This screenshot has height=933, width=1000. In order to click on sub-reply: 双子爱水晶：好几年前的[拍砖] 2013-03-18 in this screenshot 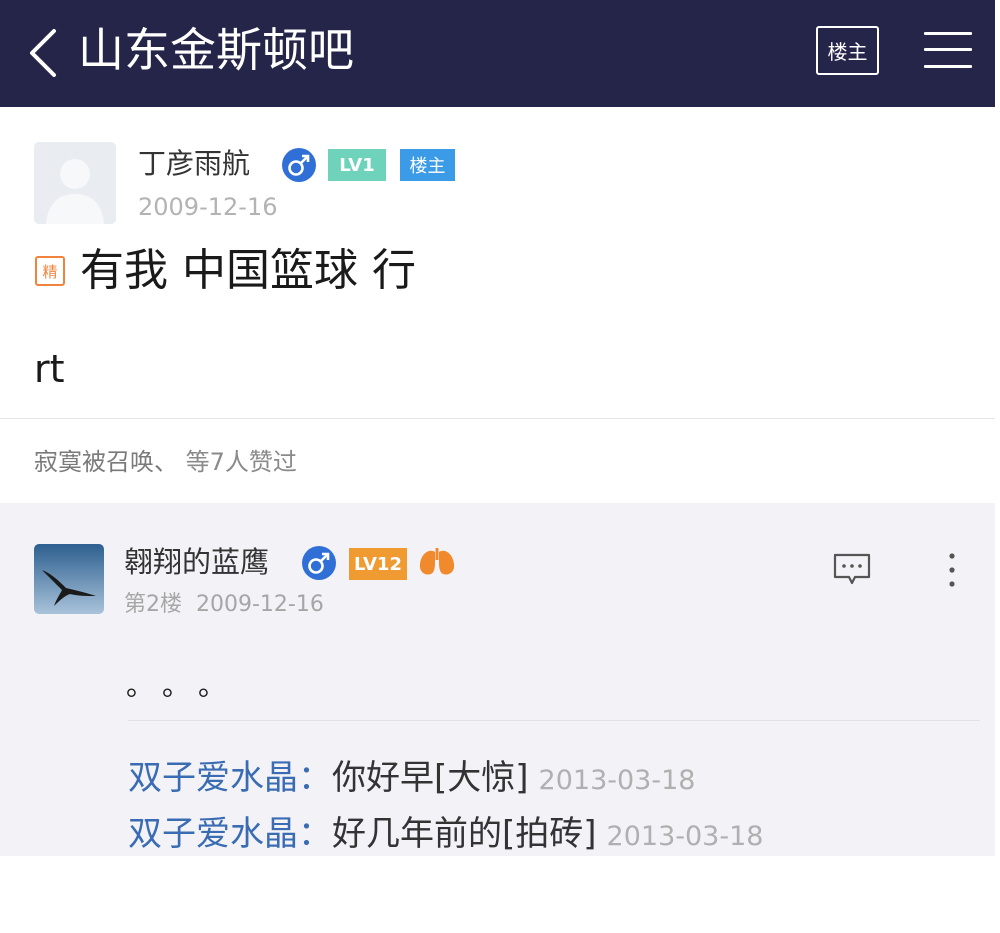, I will do `click(445, 835)`.